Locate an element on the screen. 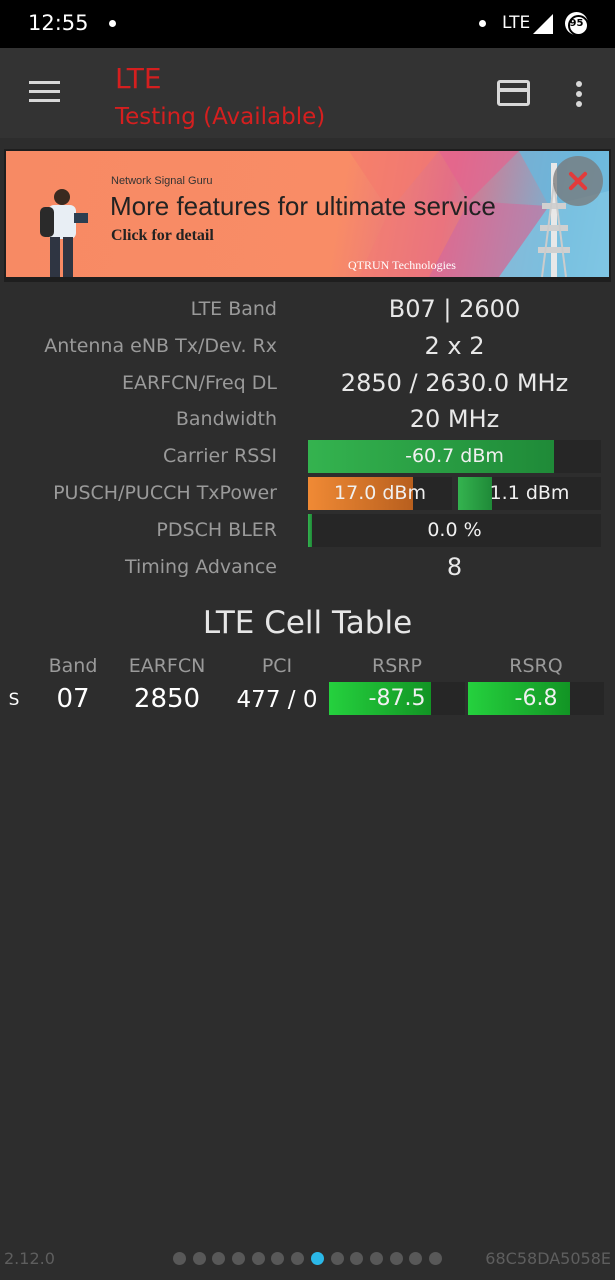 This screenshot has width=615, height=1280. cell-band: 07 is located at coordinates (73, 699).